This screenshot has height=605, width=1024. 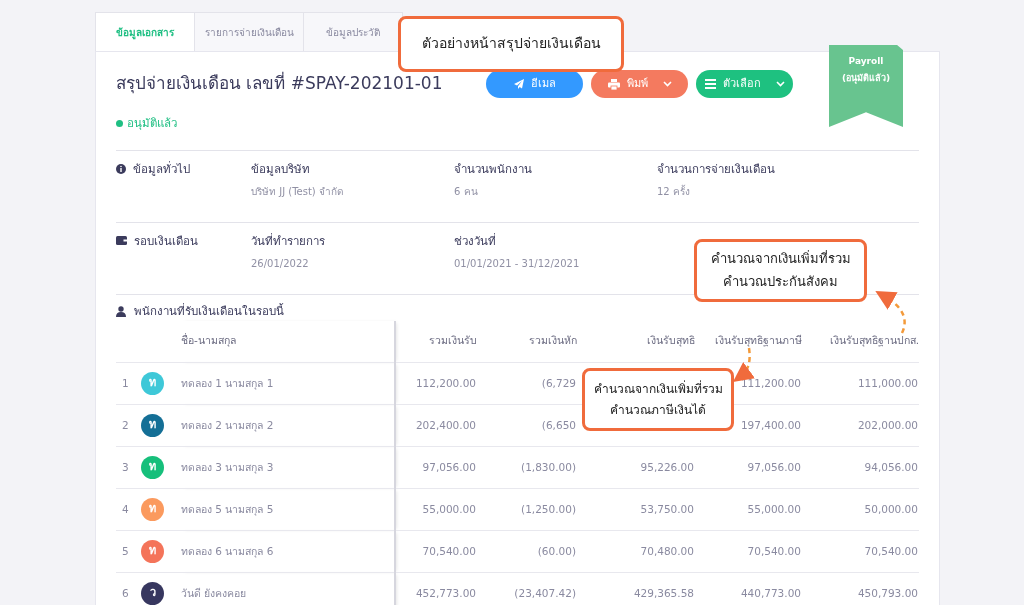 What do you see at coordinates (297, 191) in the screenshot?
I see `field-value: บริษัท JJ (Test) จำกัด` at bounding box center [297, 191].